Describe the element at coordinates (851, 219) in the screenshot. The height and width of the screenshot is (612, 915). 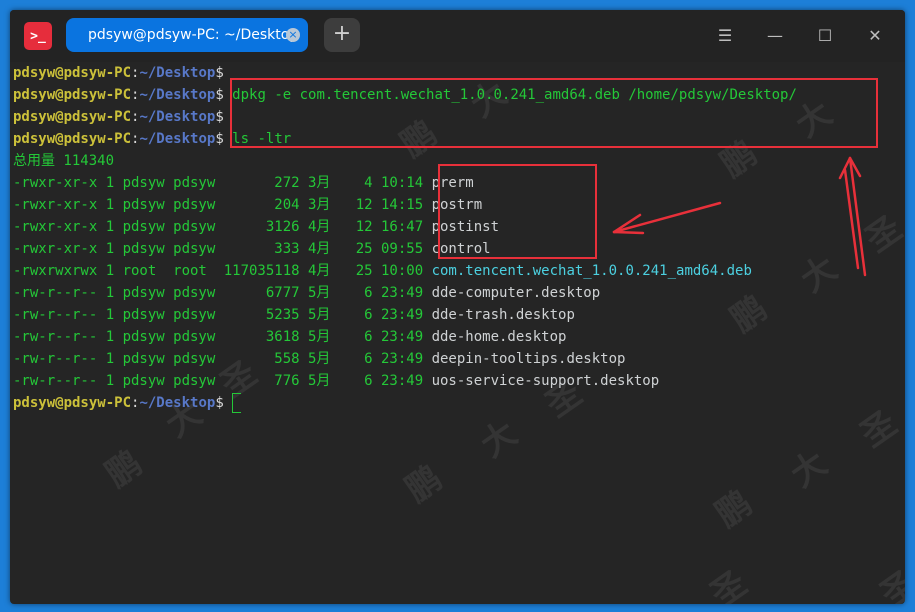
I see `arrow-up-b` at that location.